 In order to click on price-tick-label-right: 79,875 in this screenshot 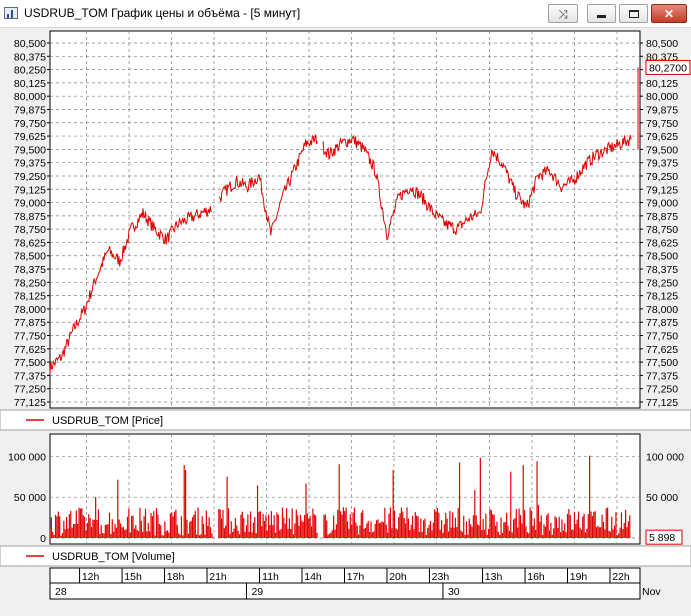, I will do `click(662, 110)`.